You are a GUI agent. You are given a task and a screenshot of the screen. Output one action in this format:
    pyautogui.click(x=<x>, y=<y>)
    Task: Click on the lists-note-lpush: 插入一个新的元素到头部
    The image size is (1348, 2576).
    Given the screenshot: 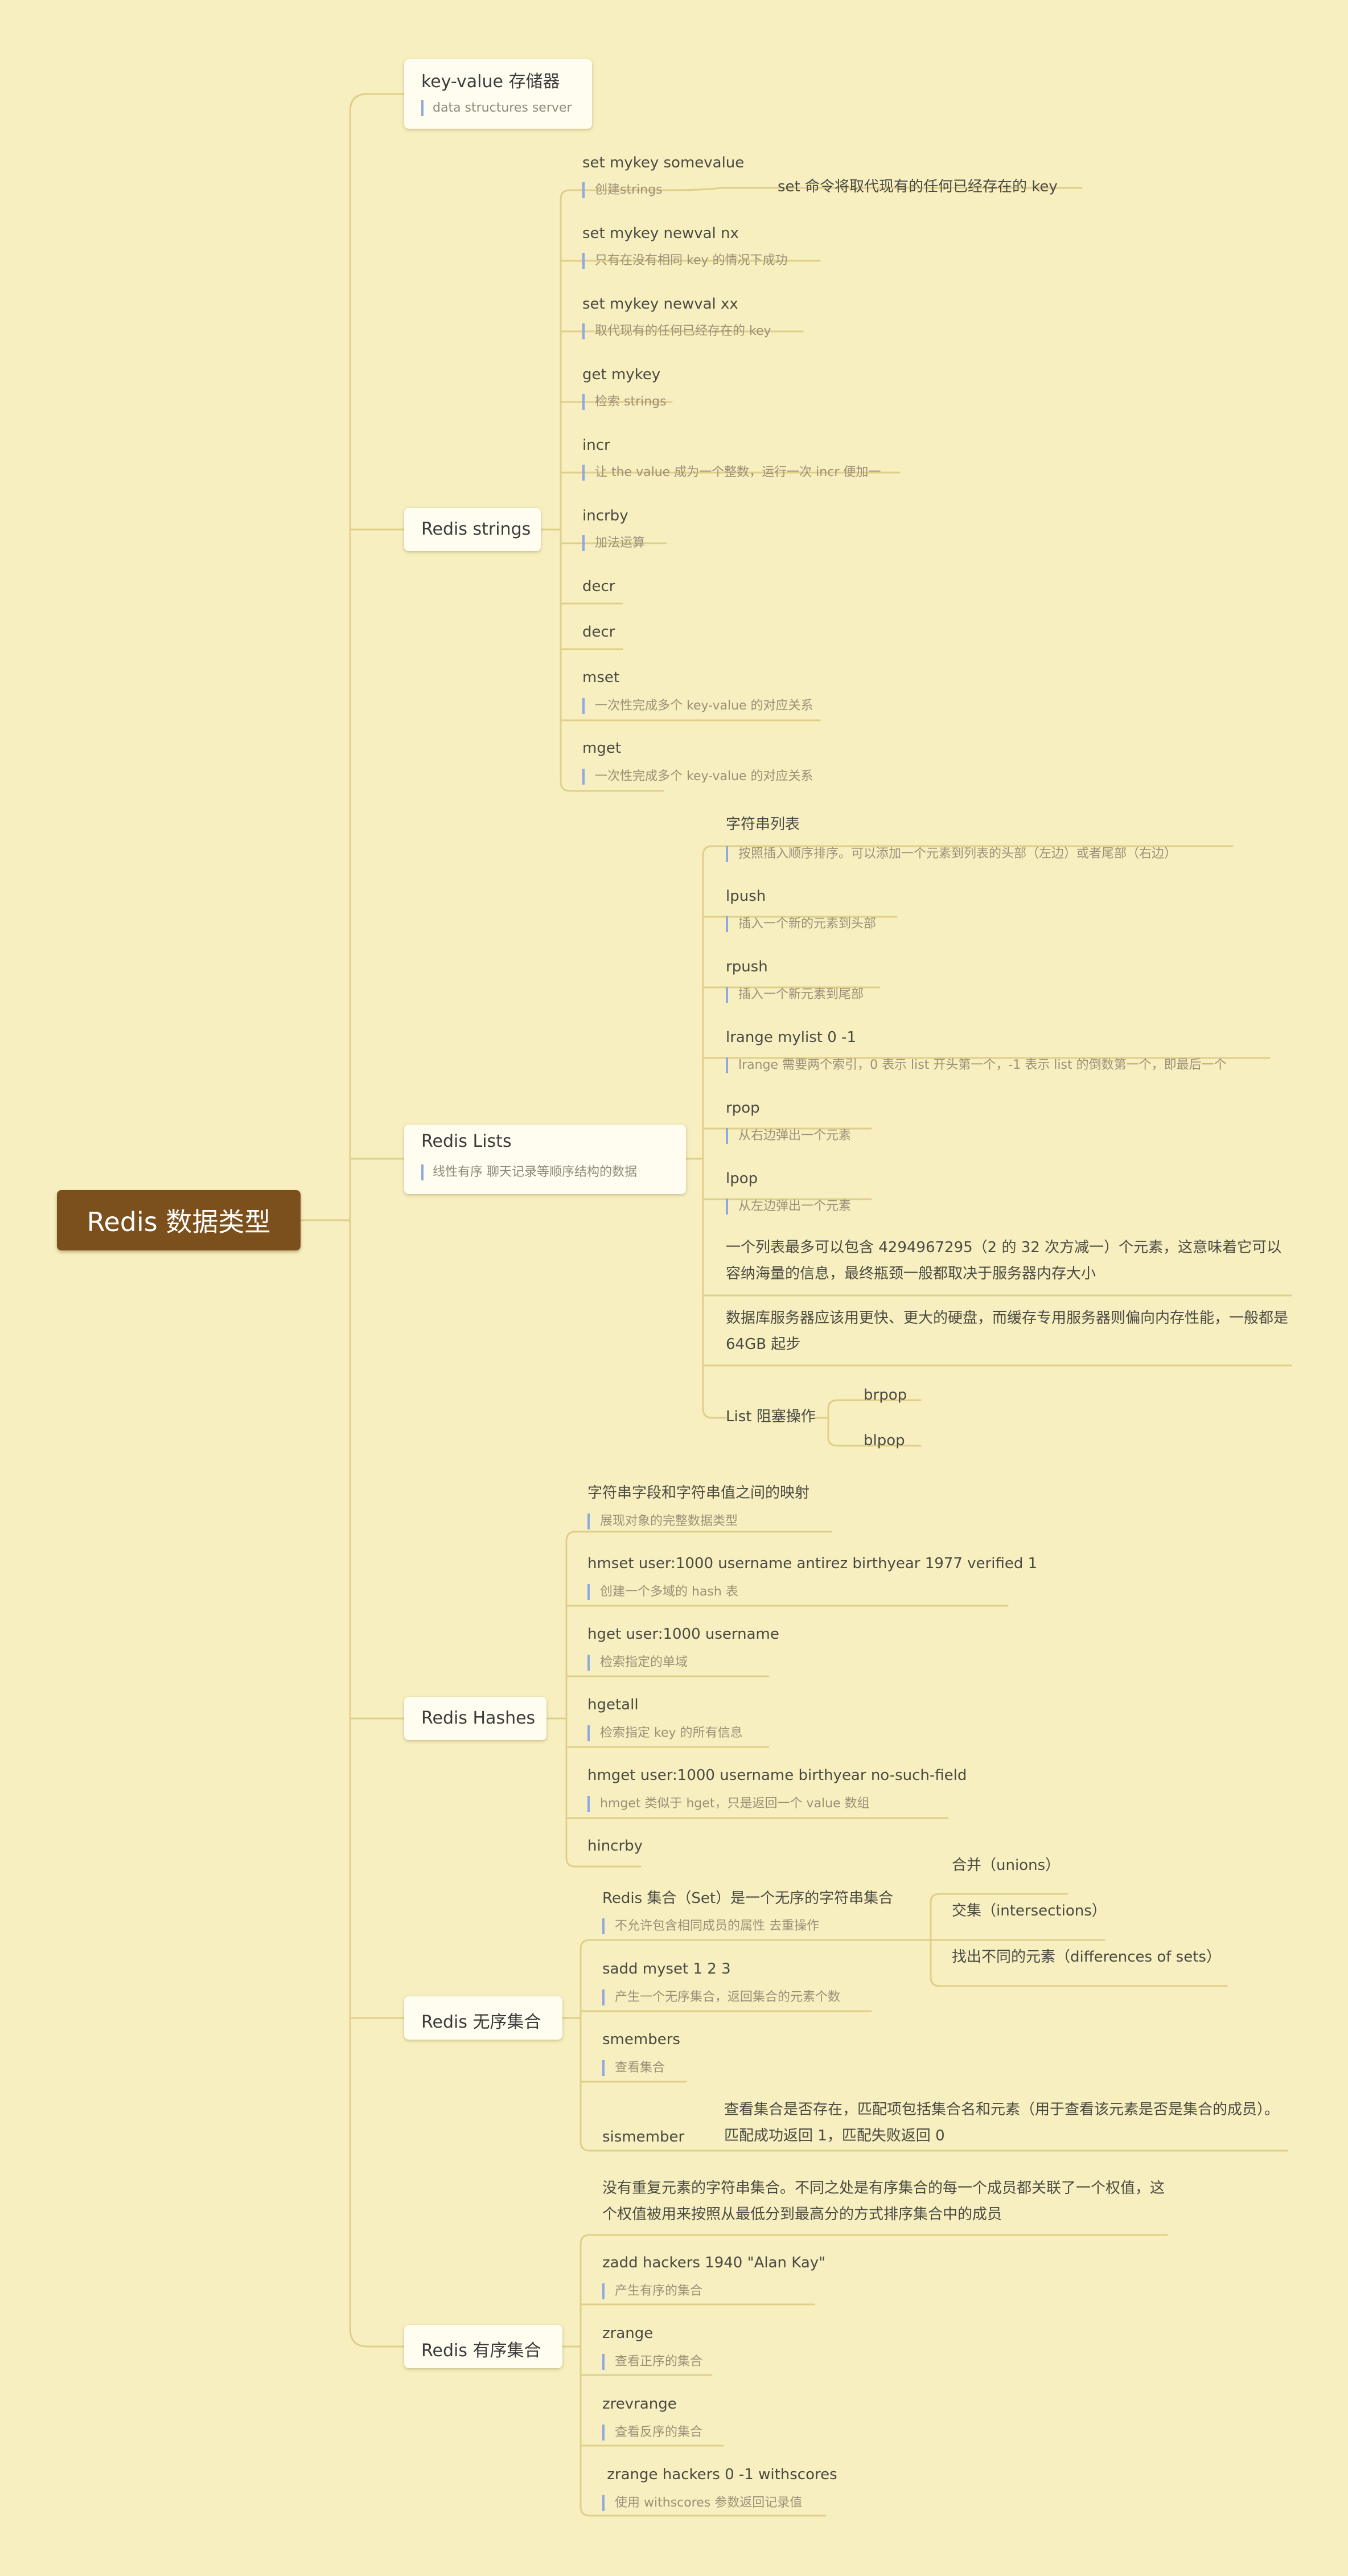 What is the action you would take?
    pyautogui.click(x=801, y=924)
    